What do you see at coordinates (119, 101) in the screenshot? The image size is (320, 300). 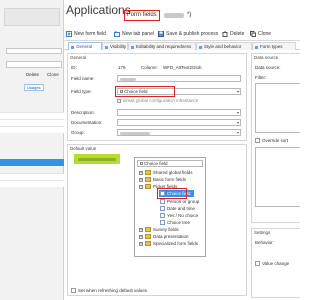 I see `global-config-checkbox` at bounding box center [119, 101].